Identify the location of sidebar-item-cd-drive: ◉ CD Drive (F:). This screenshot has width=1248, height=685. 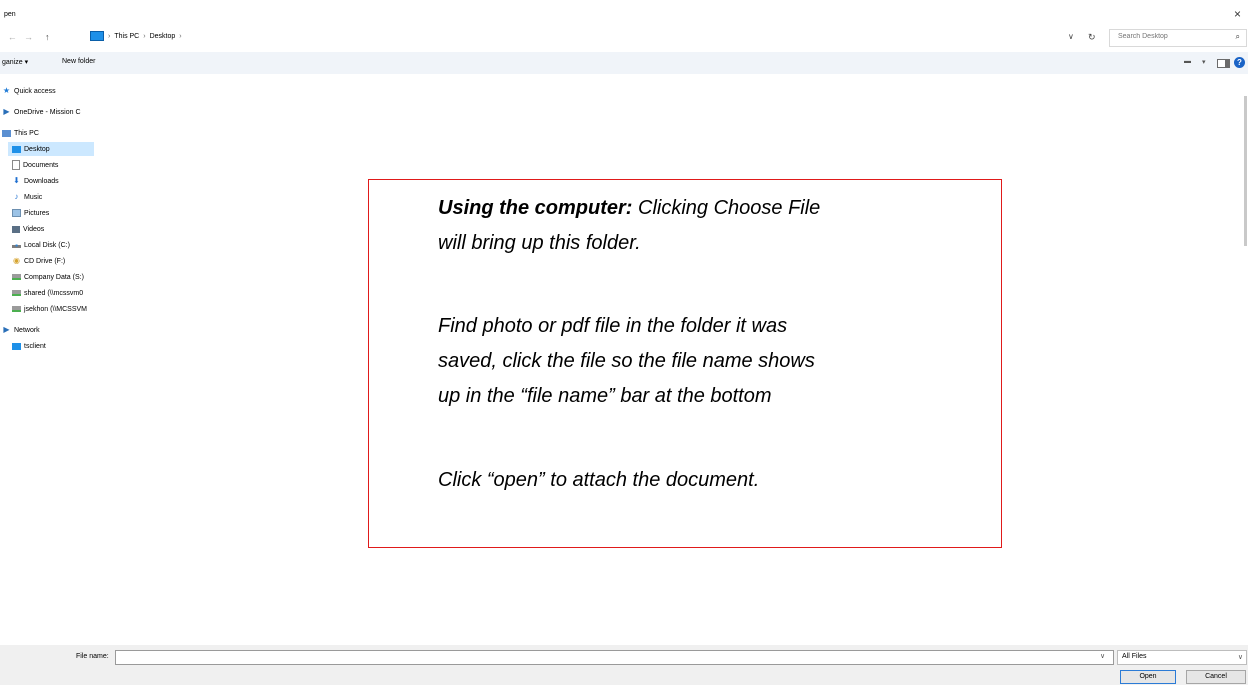
(60, 261).